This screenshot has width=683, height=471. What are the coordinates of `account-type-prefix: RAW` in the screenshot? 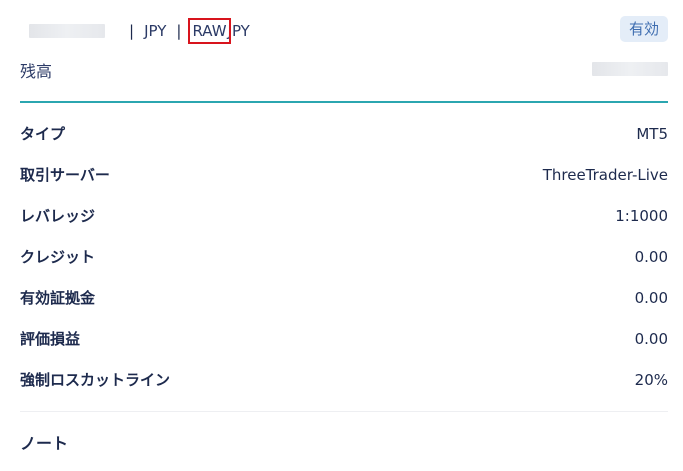 It's located at (209, 31).